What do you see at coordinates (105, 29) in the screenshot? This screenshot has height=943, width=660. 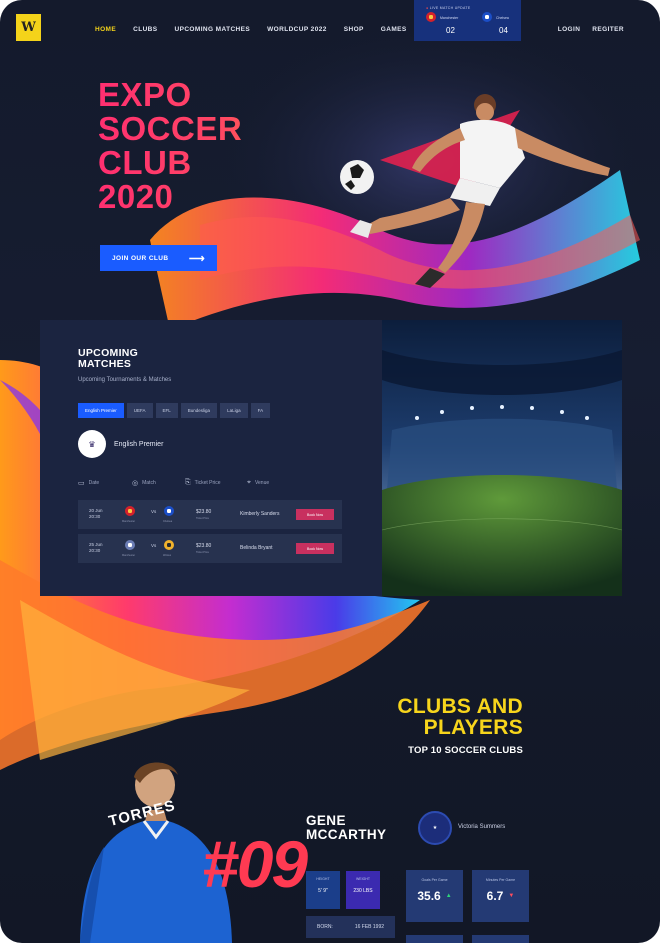 I see `nav-home: HOME` at bounding box center [105, 29].